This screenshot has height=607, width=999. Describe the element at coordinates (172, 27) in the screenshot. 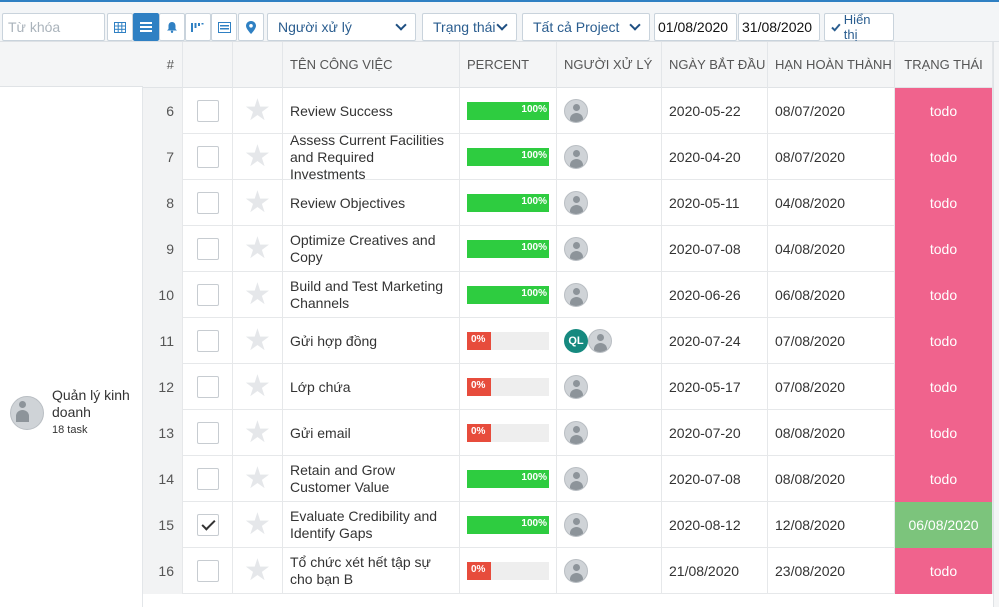

I see `bell-icon` at that location.